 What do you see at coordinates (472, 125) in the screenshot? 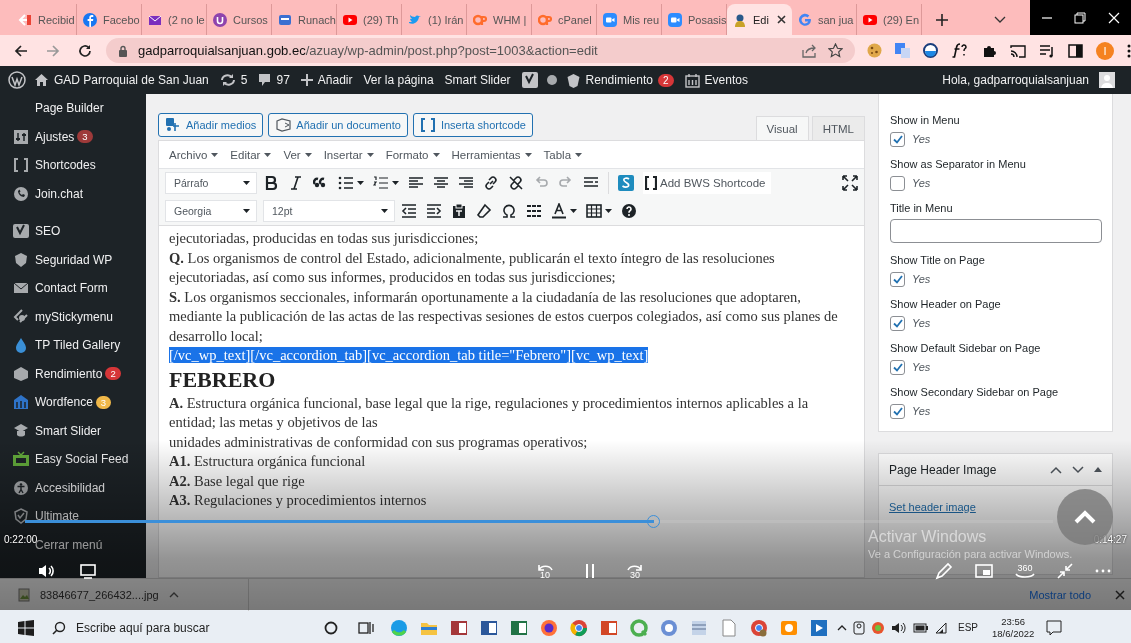
I see `media-button: Inserta shortcode` at bounding box center [472, 125].